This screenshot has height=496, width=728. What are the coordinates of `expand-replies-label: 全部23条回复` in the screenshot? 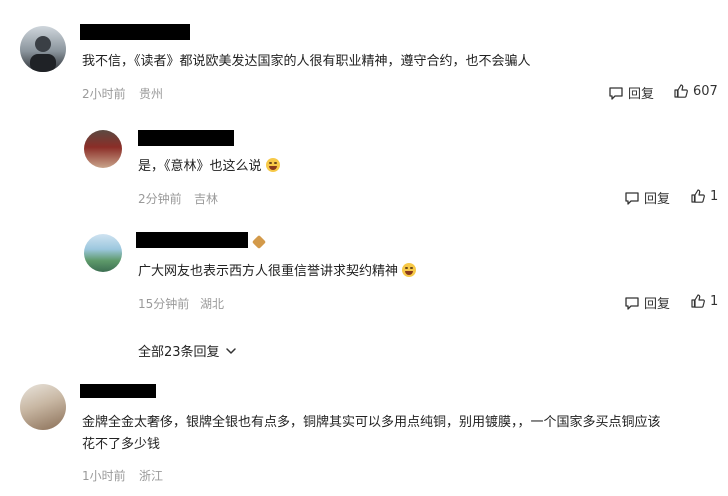 It's located at (179, 352).